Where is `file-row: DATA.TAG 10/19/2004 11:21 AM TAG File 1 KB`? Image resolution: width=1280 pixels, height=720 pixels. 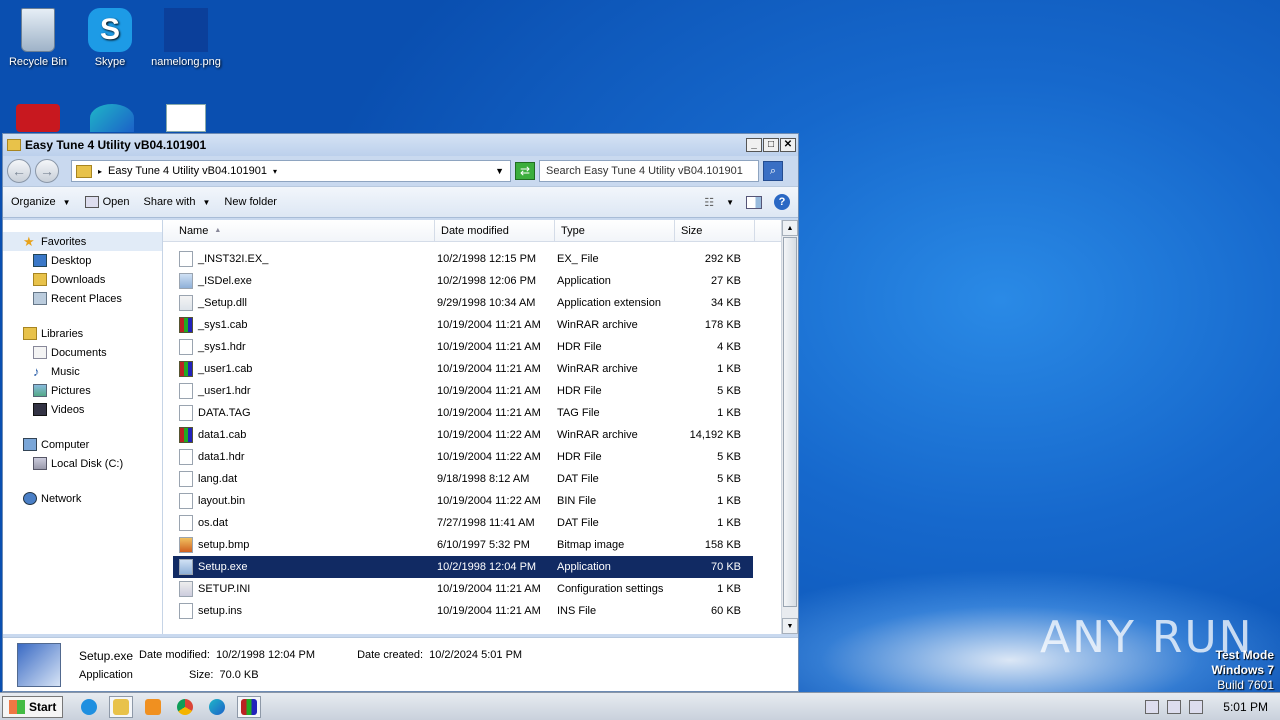 file-row: DATA.TAG 10/19/2004 11:21 AM TAG File 1 KB is located at coordinates (463, 413).